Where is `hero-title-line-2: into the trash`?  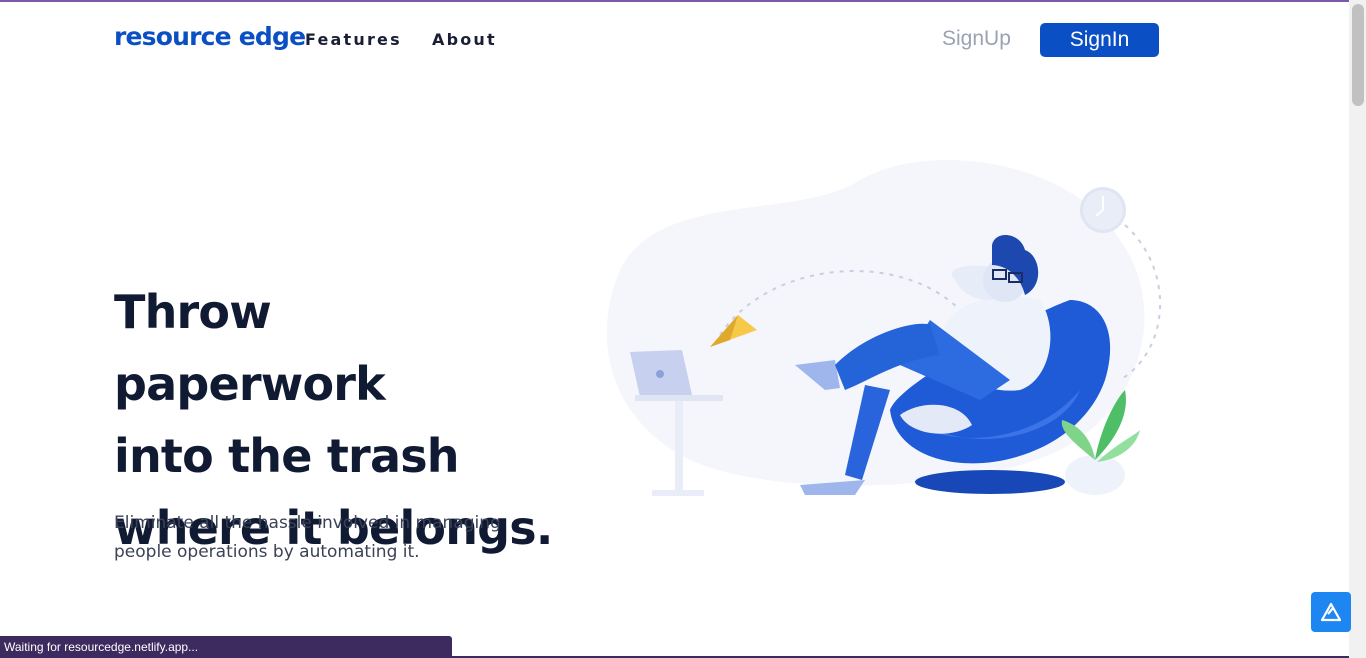
hero-title-line-2: into the trash is located at coordinates (287, 456).